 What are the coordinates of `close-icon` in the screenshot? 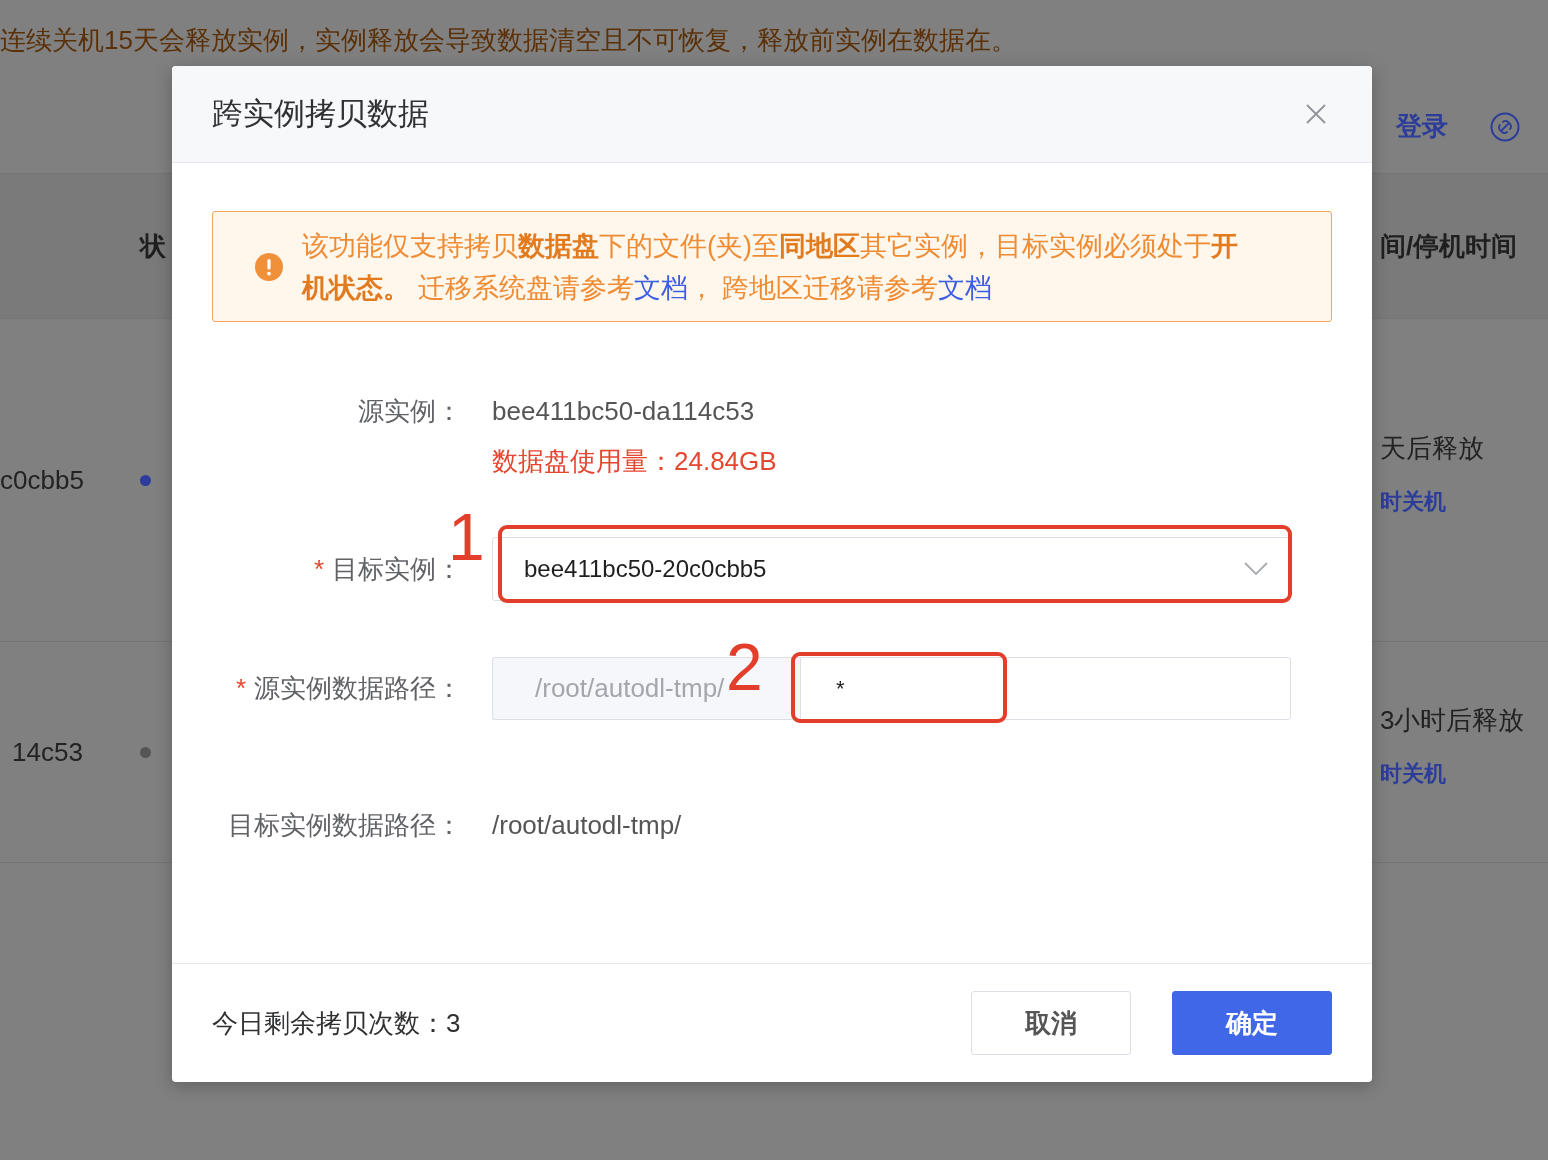 It's located at (1316, 114).